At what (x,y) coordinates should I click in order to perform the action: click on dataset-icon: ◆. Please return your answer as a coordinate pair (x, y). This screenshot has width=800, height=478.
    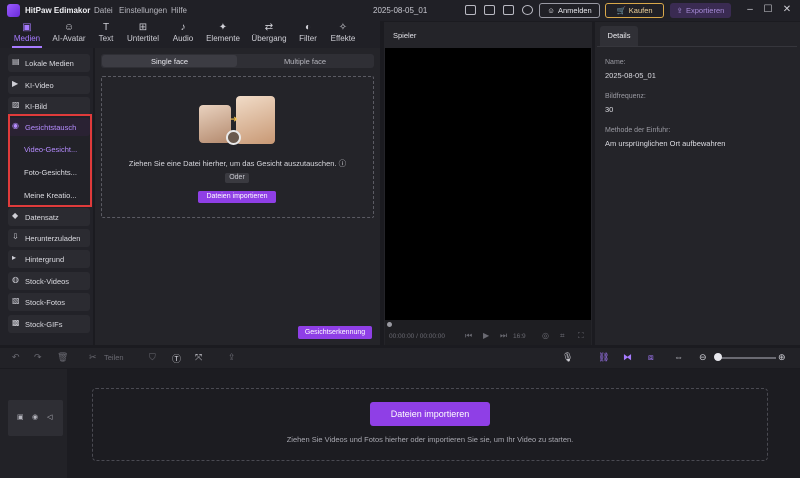
    Looking at the image, I should click on (15, 215).